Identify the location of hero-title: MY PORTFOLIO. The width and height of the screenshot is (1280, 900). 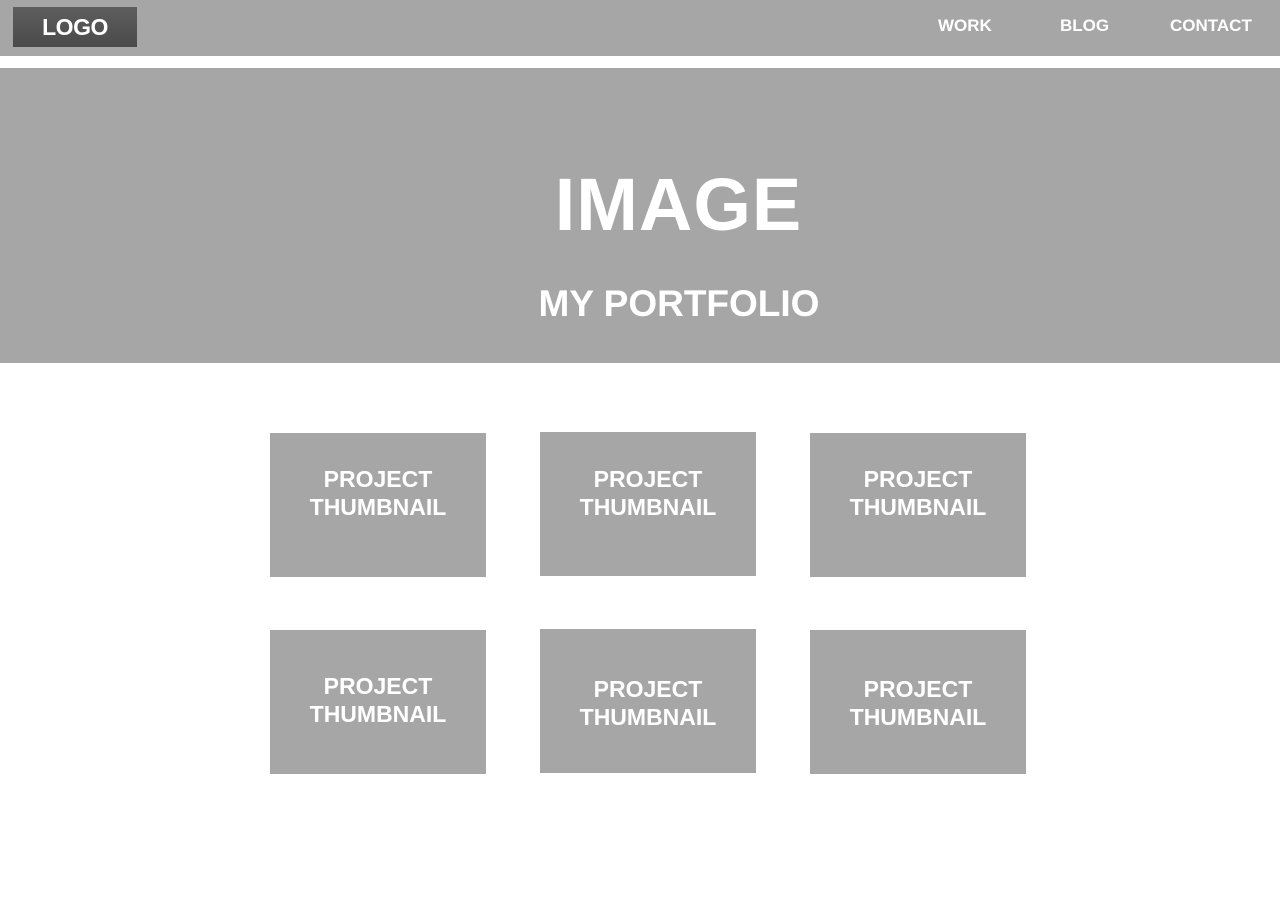
(679, 303).